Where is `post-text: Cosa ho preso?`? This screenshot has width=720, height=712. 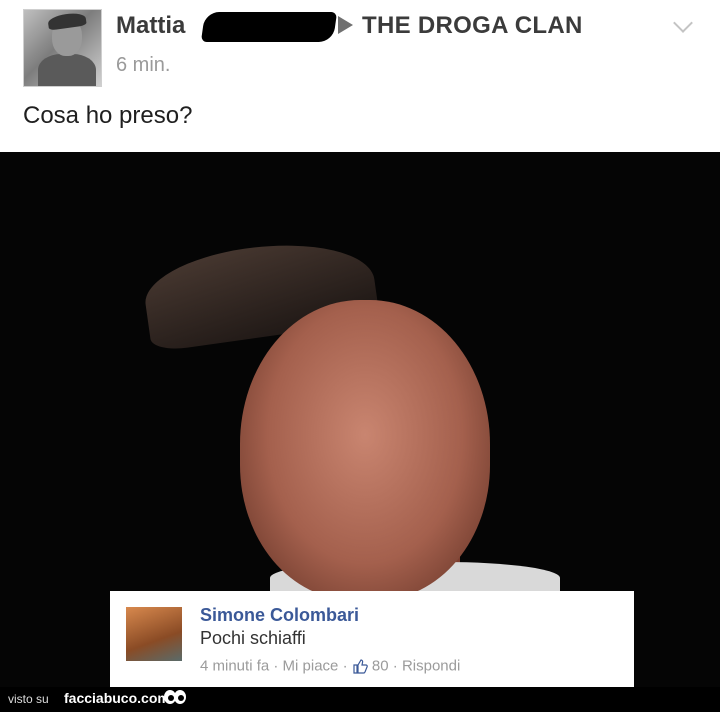
post-text: Cosa ho preso? is located at coordinates (108, 115).